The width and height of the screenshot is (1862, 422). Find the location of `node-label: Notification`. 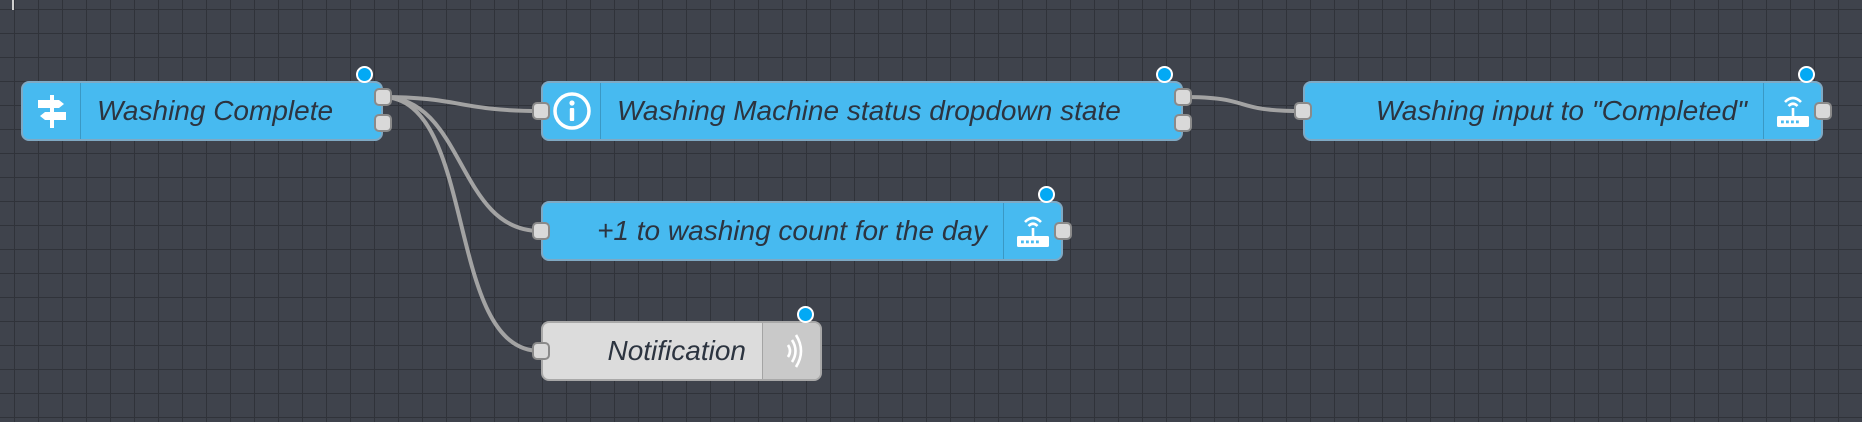

node-label: Notification is located at coordinates (676, 350).